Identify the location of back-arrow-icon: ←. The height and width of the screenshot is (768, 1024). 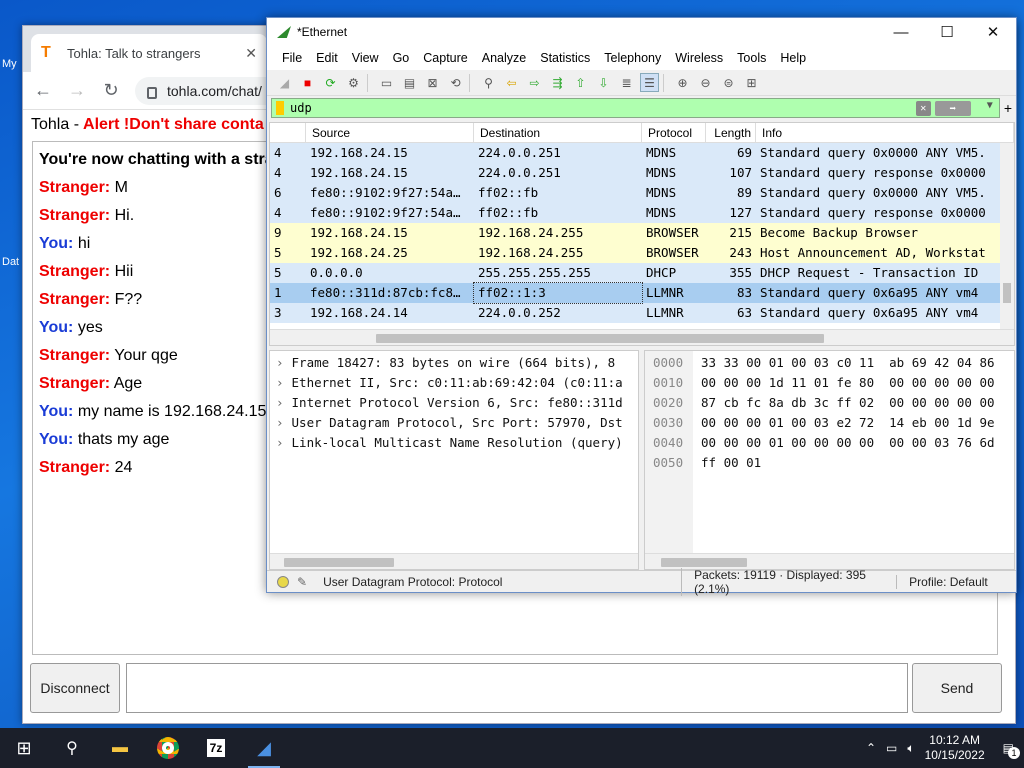
(43, 90).